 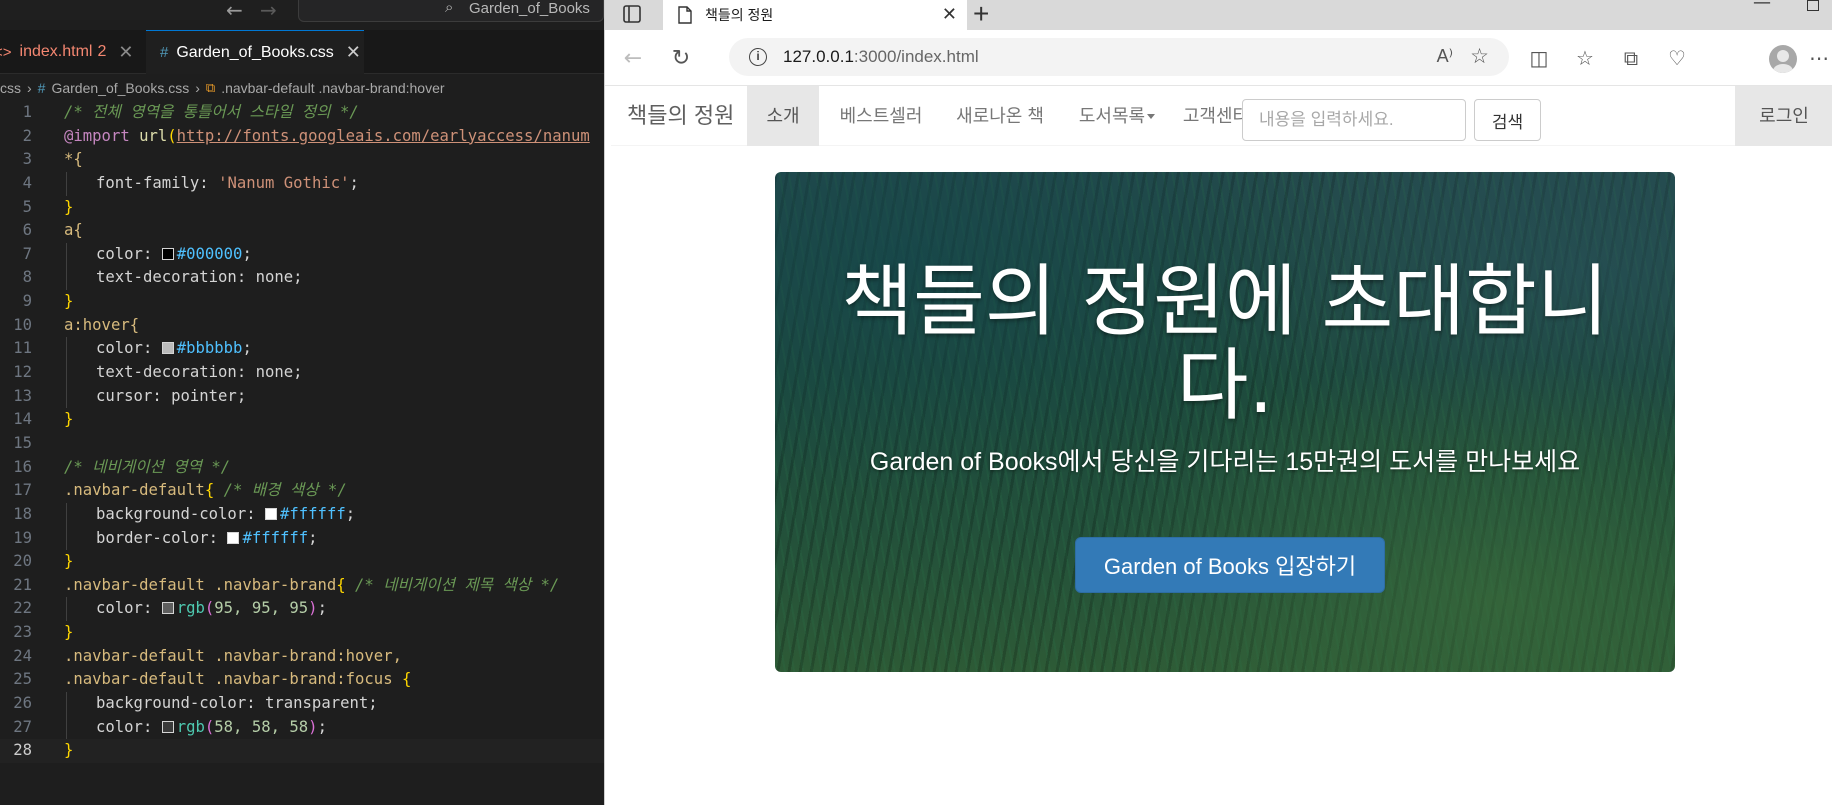 What do you see at coordinates (147, 466) in the screenshot?
I see `code-line: /* 네비게이션 영역 */` at bounding box center [147, 466].